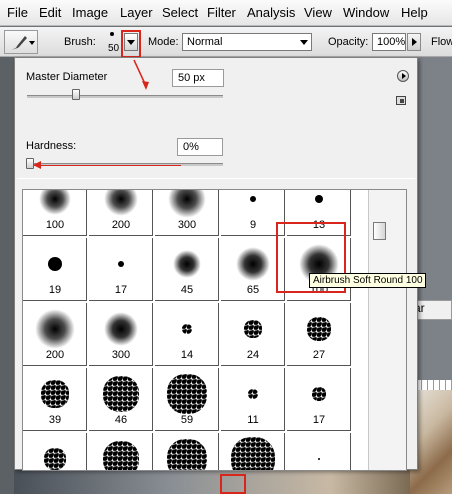 The height and width of the screenshot is (494, 452). Describe the element at coordinates (67, 77) in the screenshot. I see `master-diameter-label: Master Diameter` at that location.